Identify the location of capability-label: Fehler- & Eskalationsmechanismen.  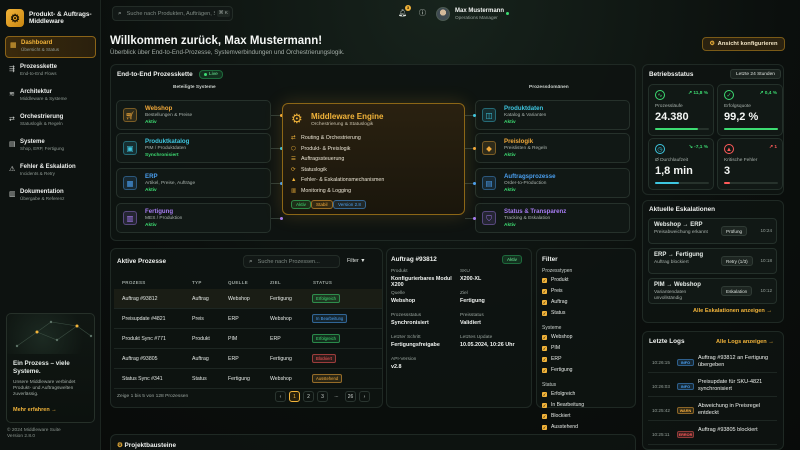
(343, 180).